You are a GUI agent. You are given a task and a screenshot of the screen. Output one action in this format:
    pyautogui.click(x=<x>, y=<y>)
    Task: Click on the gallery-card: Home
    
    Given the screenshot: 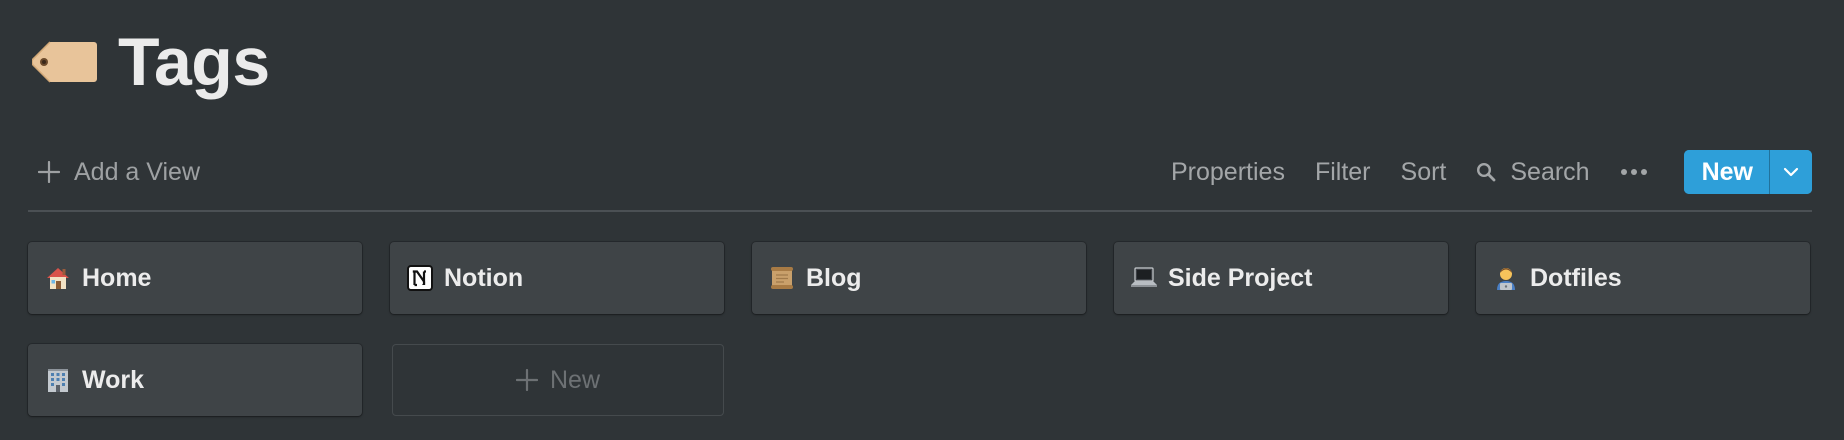 What is the action you would take?
    pyautogui.click(x=195, y=278)
    